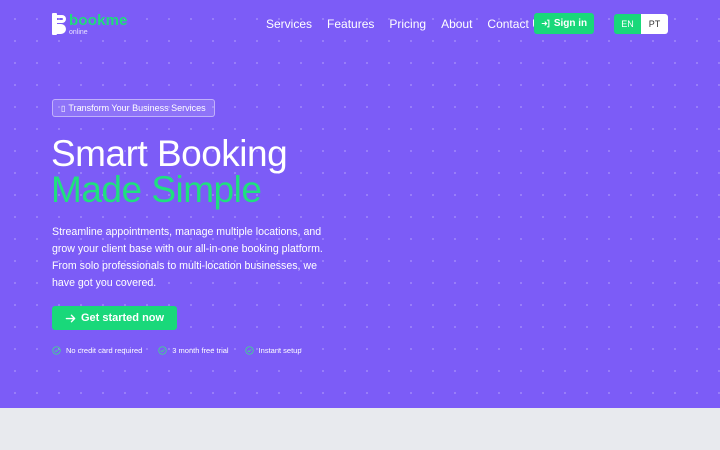 The width and height of the screenshot is (720, 450). I want to click on check-item-instant-setup: Instant setup, so click(273, 350).